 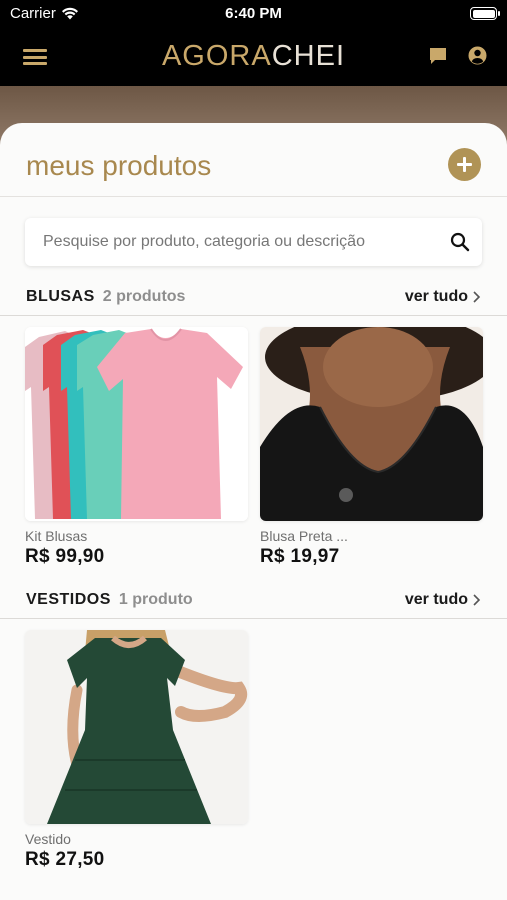 What do you see at coordinates (243, 242) in the screenshot?
I see `search-input` at bounding box center [243, 242].